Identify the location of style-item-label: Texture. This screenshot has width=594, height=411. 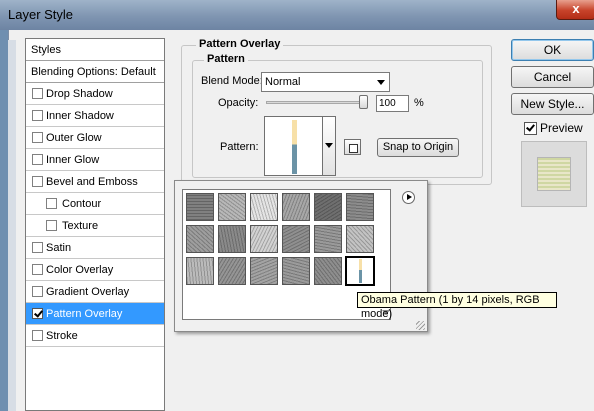
(80, 226).